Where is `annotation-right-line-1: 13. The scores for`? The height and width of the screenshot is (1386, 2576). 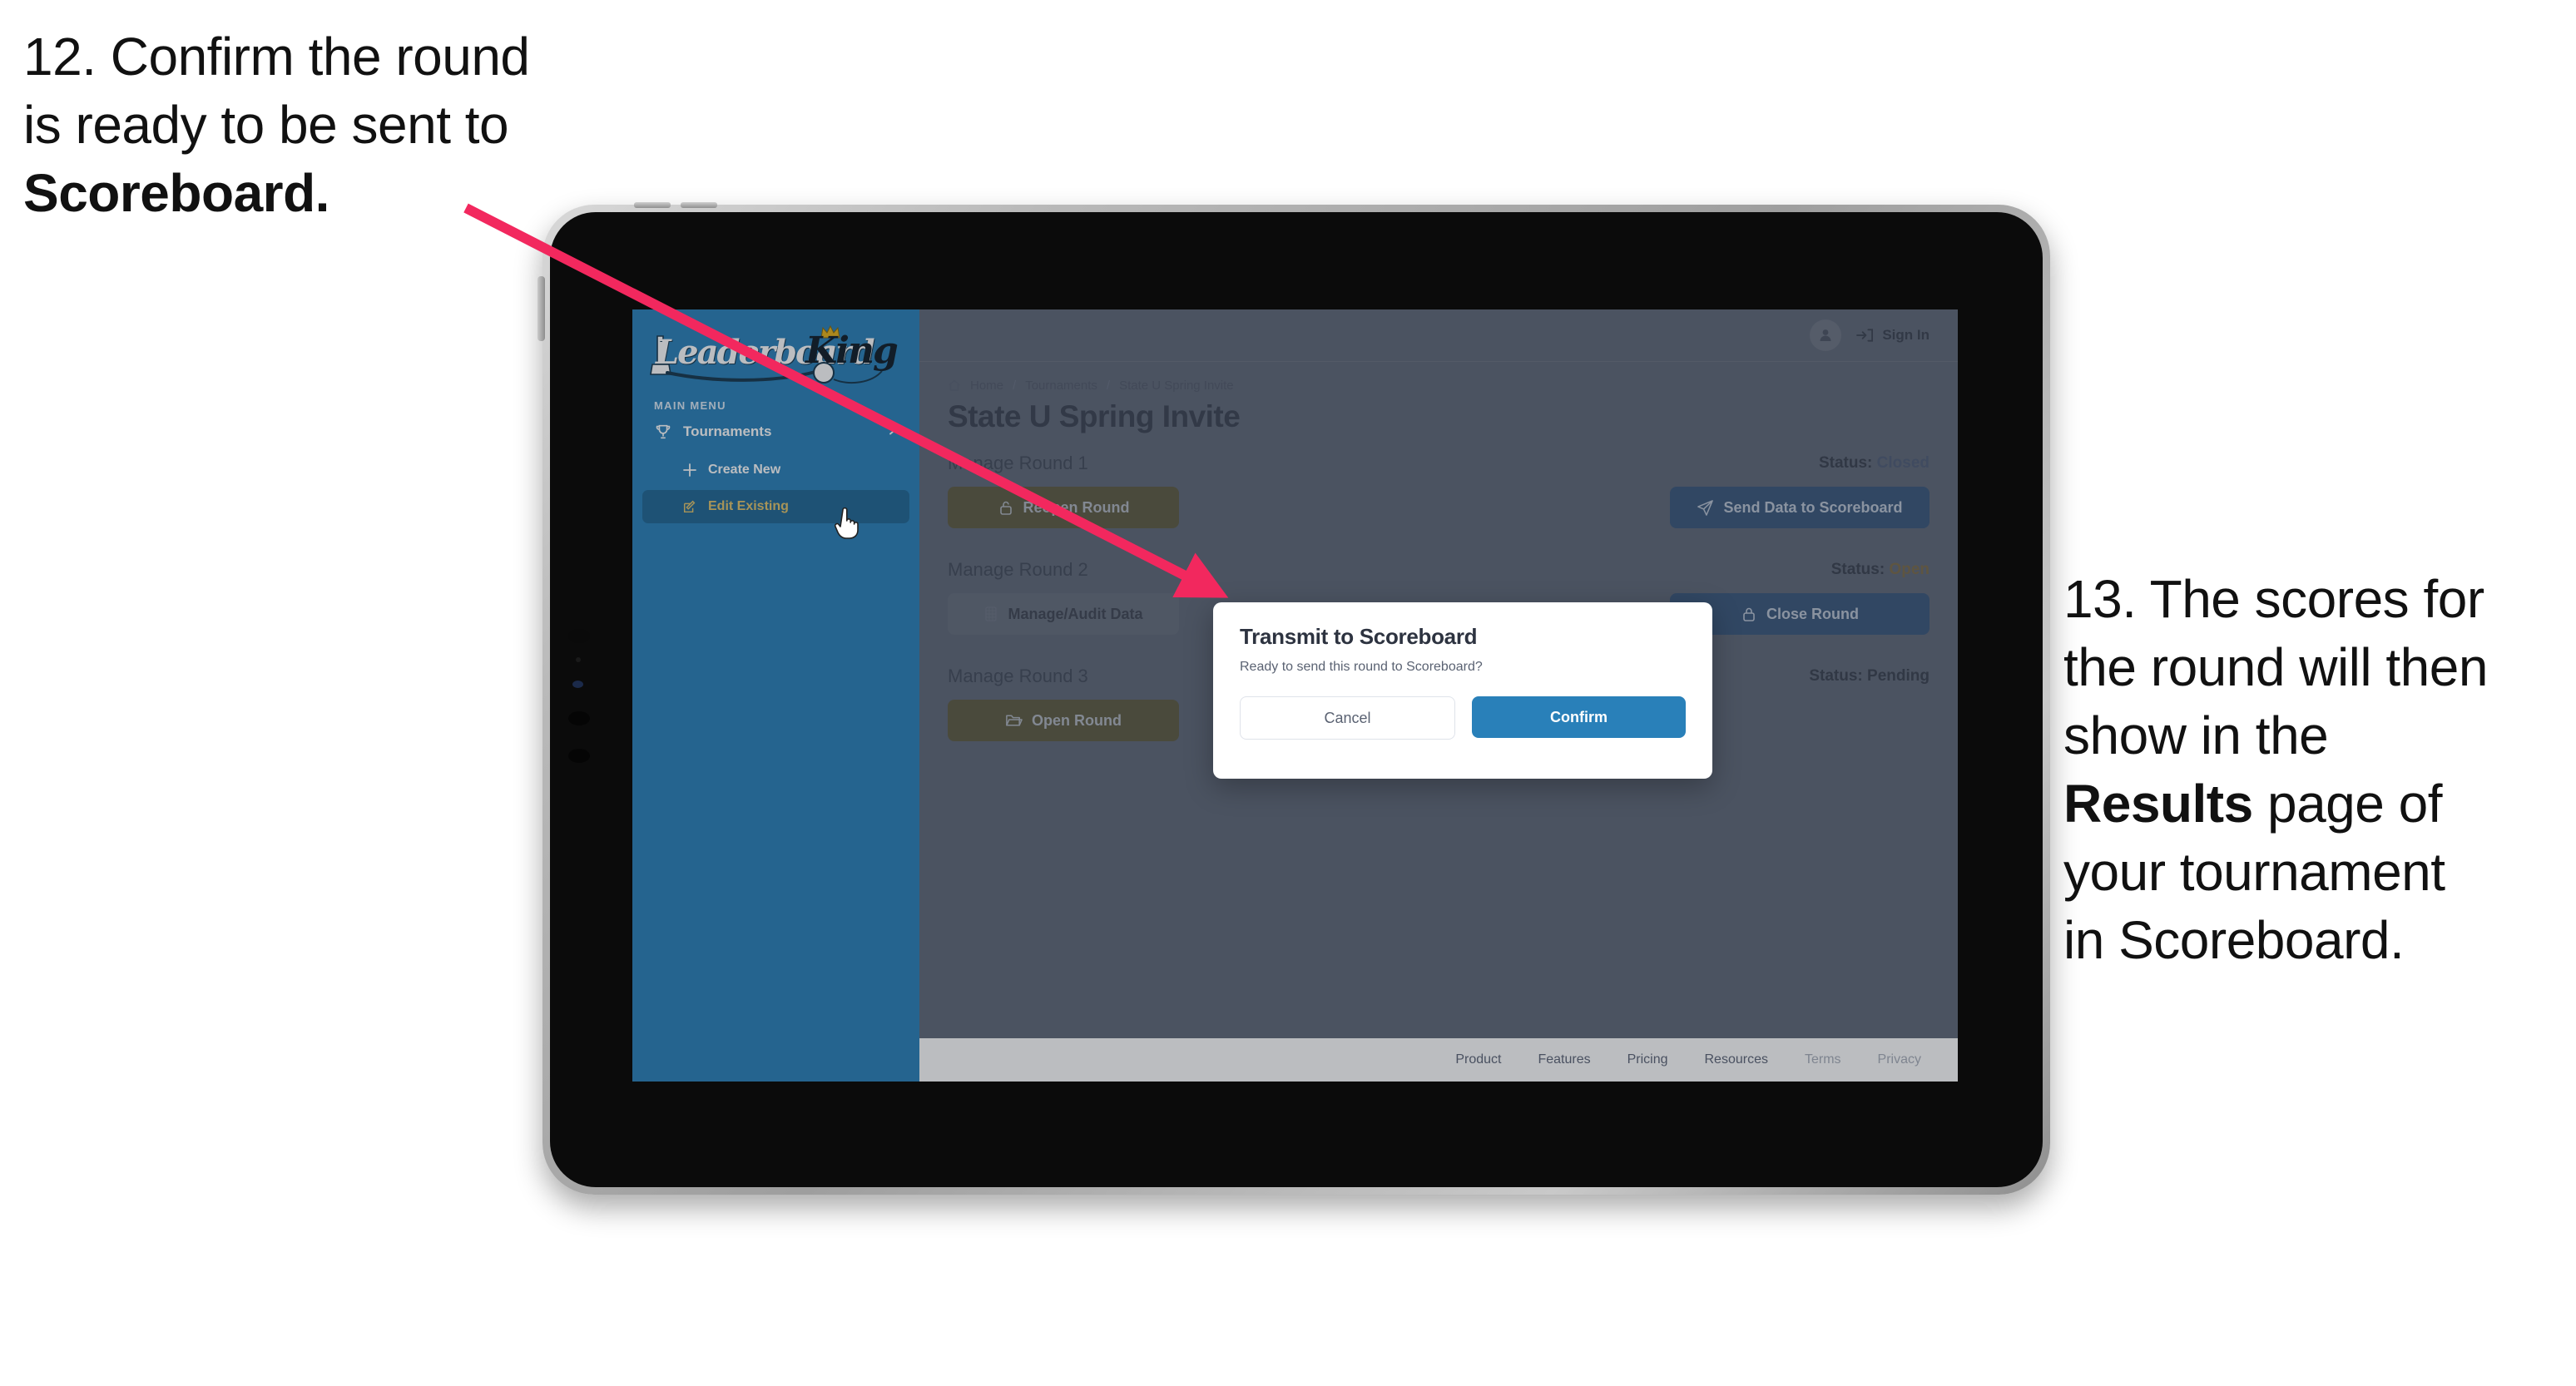
annotation-right-line-1: 13. The scores for is located at coordinates (2273, 599).